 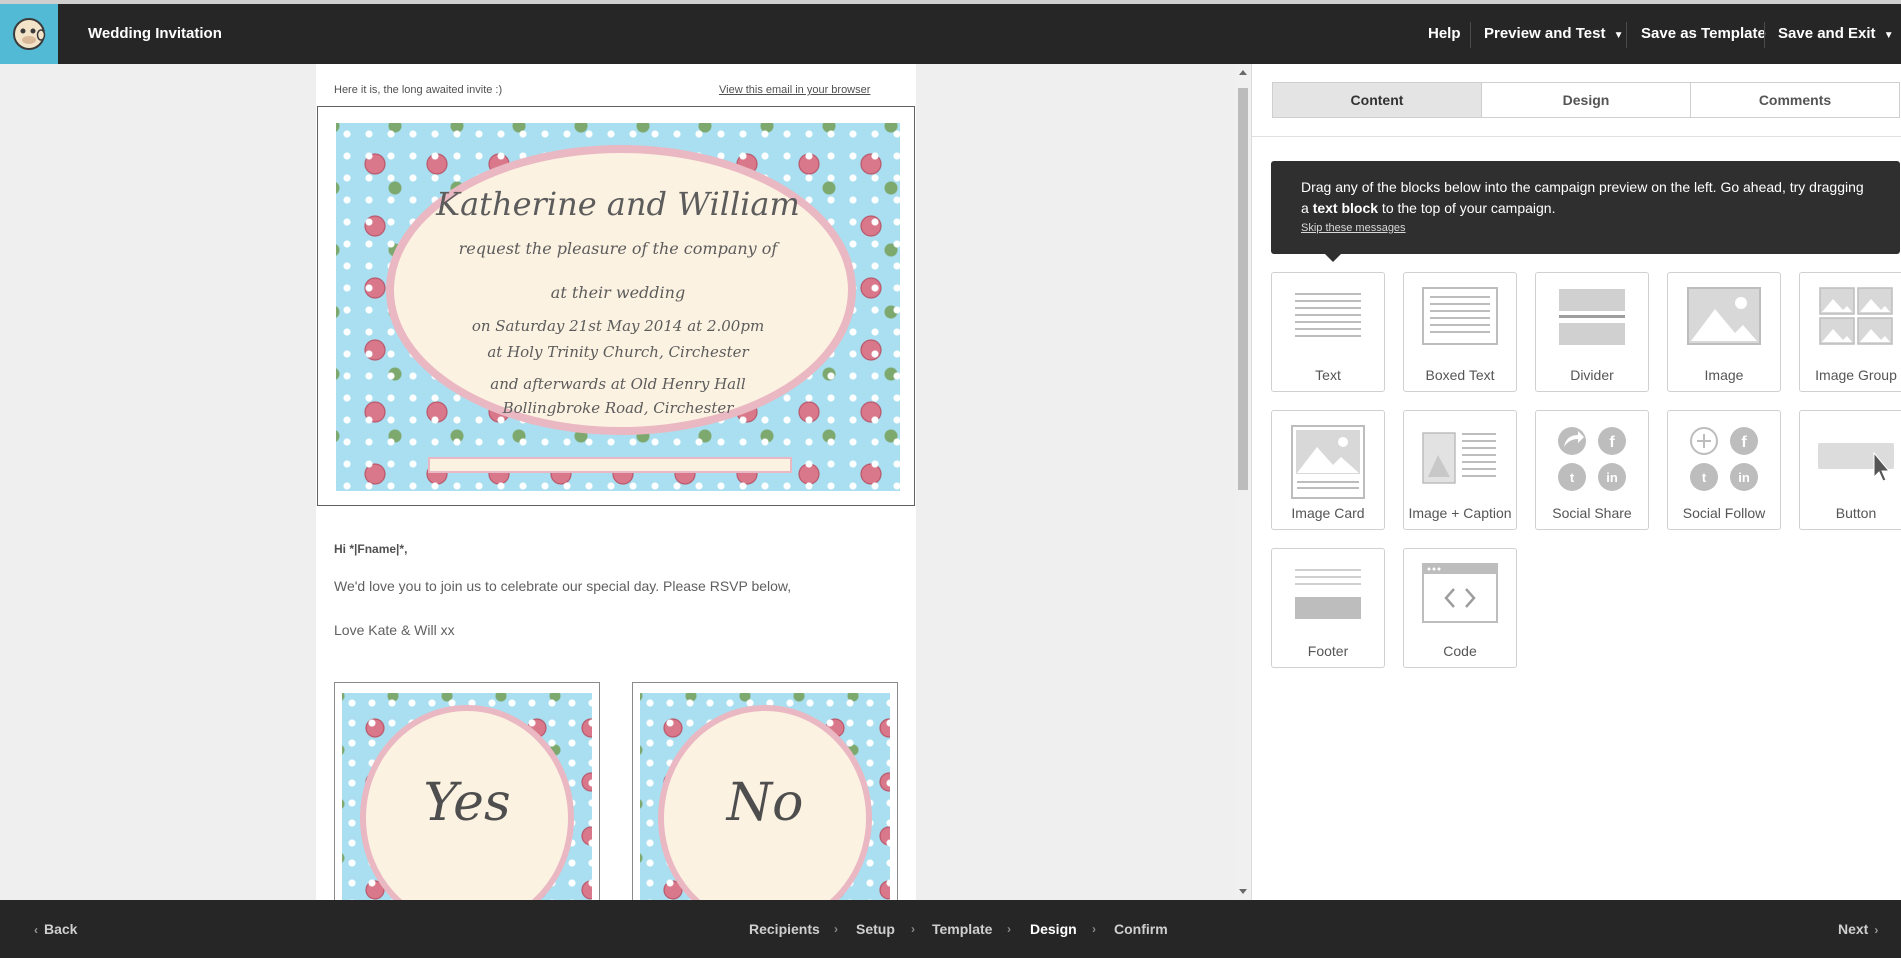 What do you see at coordinates (1724, 319) in the screenshot?
I see `image-block-icon` at bounding box center [1724, 319].